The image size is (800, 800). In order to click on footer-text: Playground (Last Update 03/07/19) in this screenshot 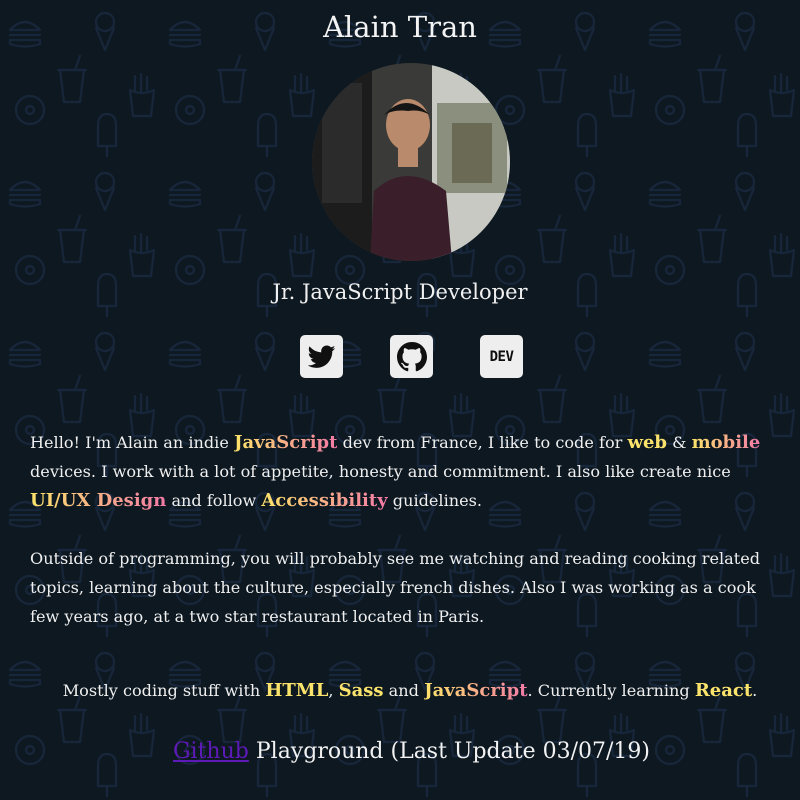, I will do `click(449, 751)`.